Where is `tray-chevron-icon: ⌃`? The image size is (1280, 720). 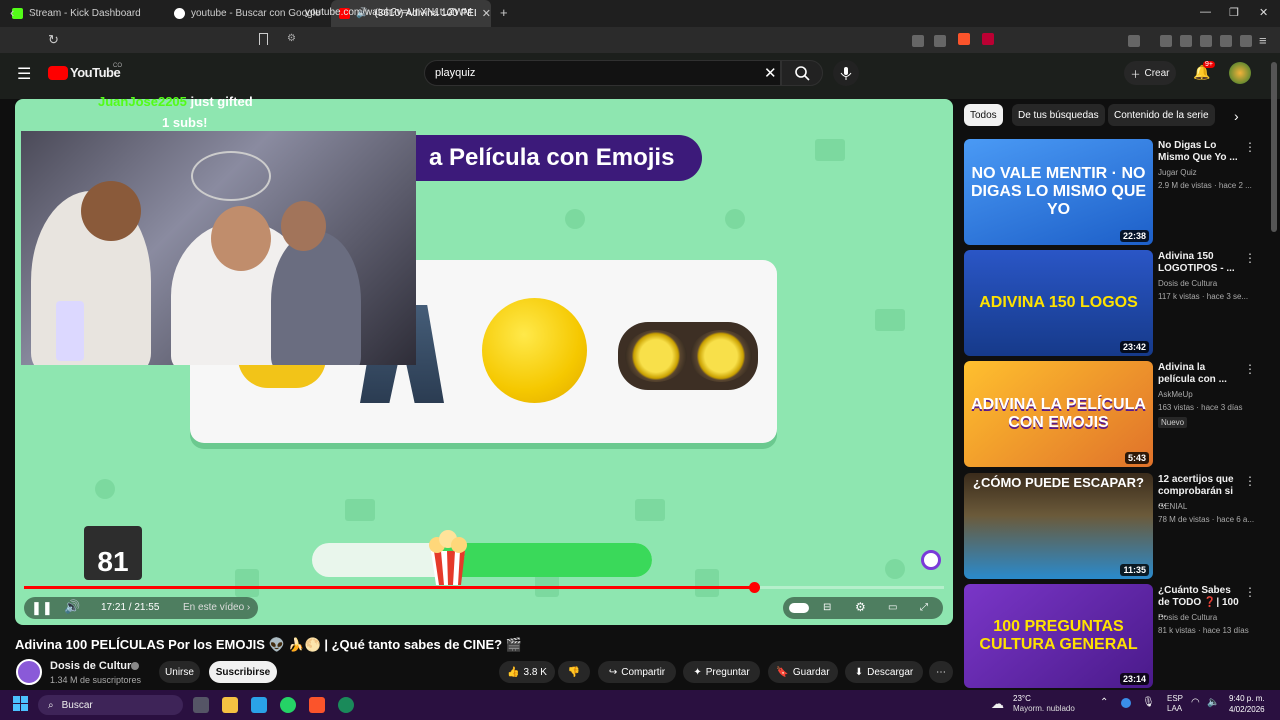
tray-chevron-icon: ⌃ is located at coordinates (1104, 702).